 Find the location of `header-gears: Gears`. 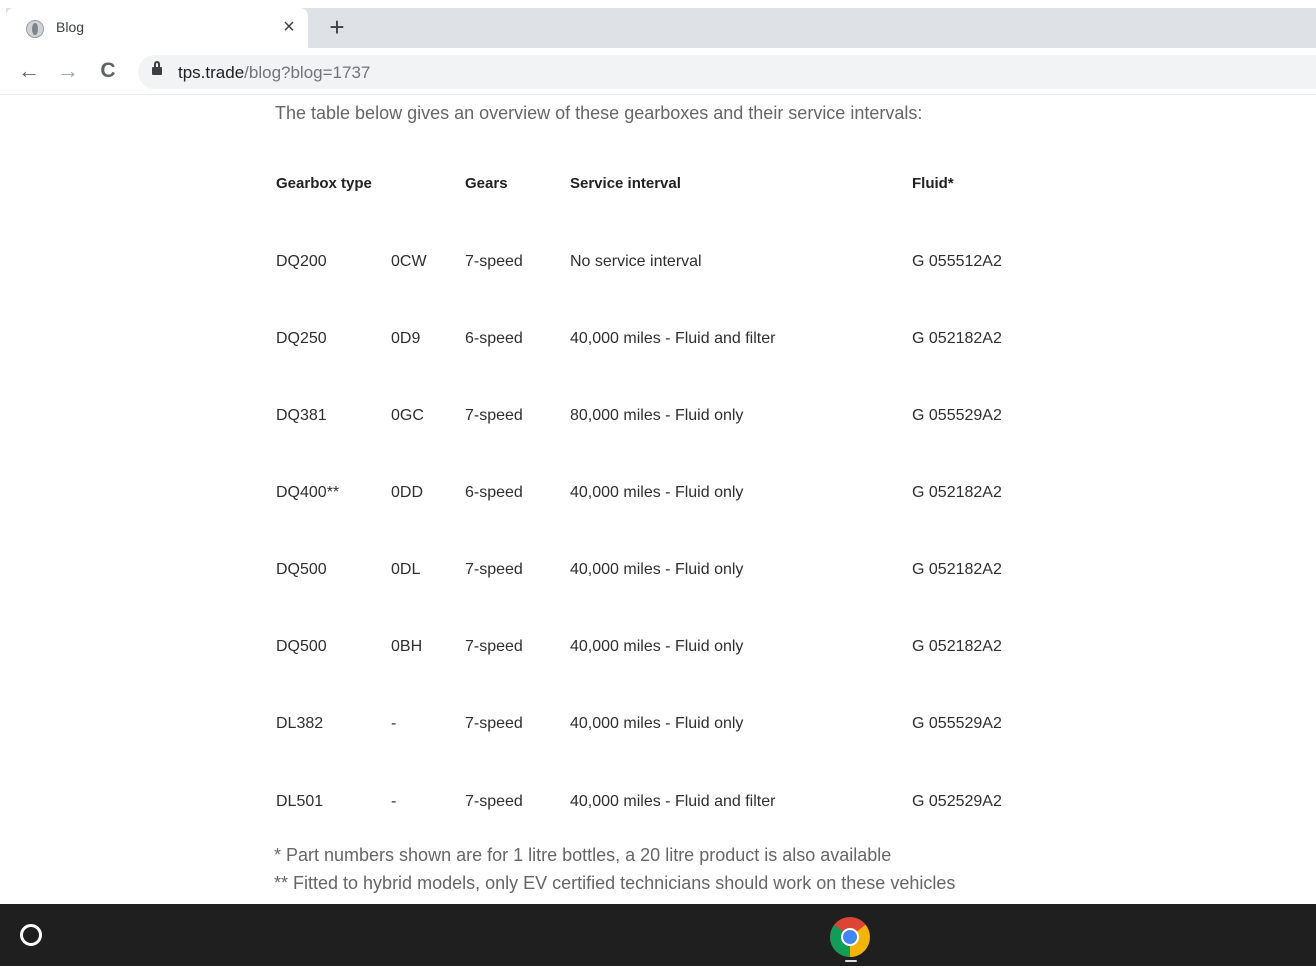

header-gears: Gears is located at coordinates (486, 183).